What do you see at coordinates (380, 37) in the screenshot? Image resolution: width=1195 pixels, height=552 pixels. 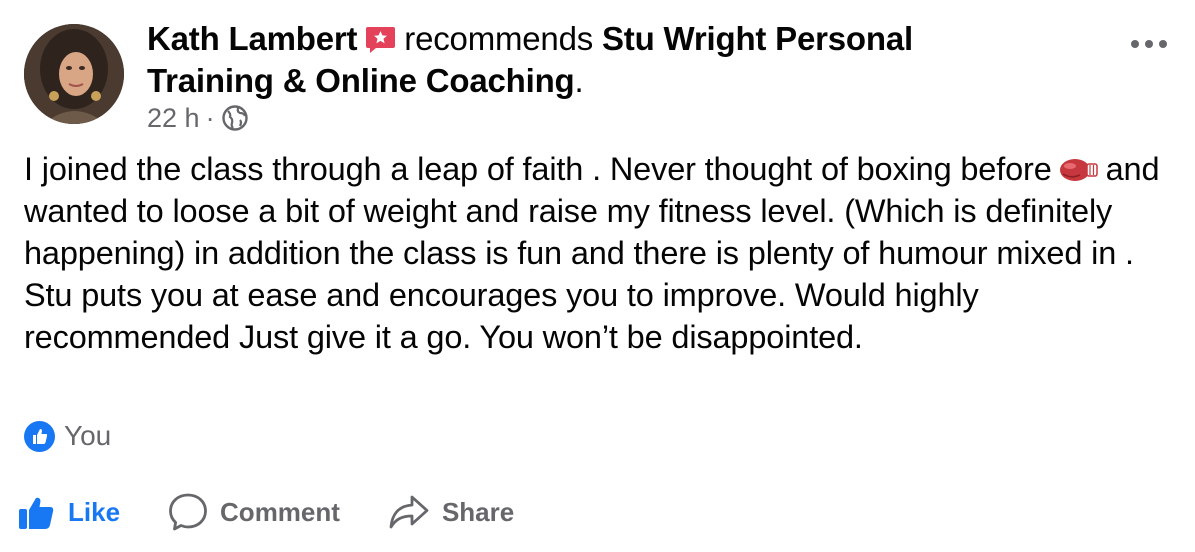 I see `recommend-star-icon` at bounding box center [380, 37].